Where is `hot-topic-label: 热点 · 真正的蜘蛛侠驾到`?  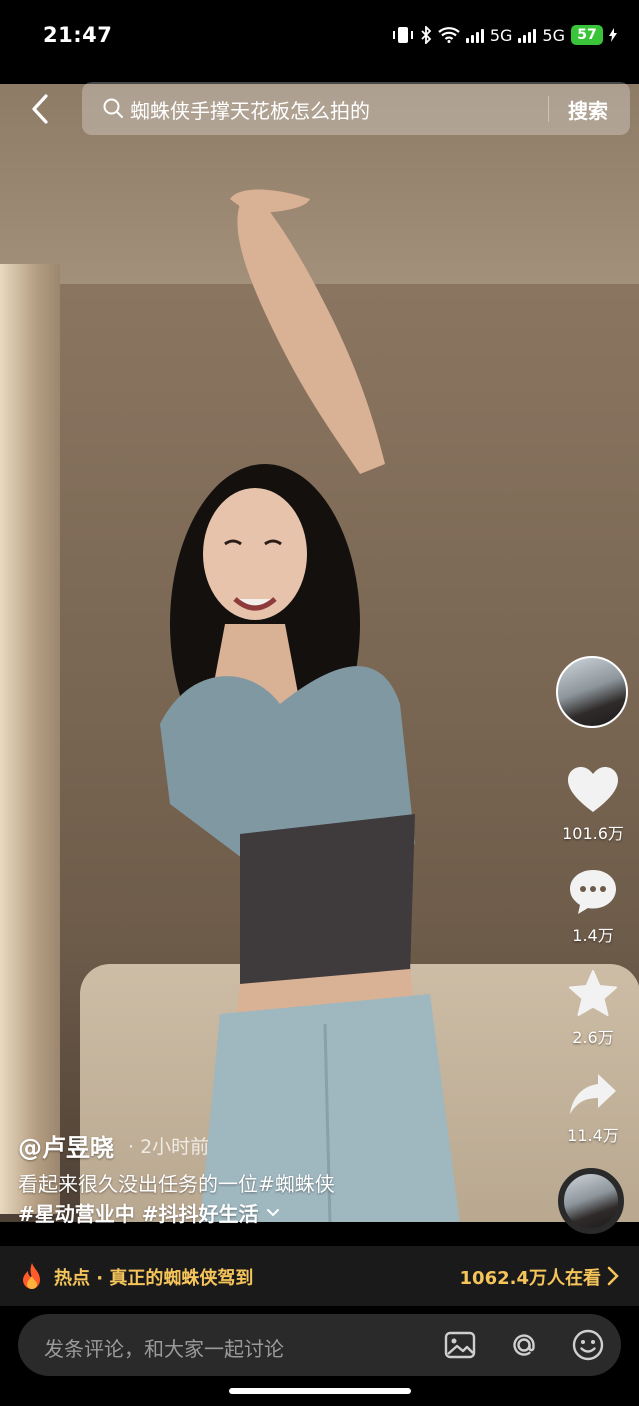 hot-topic-label: 热点 · 真正的蜘蛛侠驾到 is located at coordinates (154, 1278).